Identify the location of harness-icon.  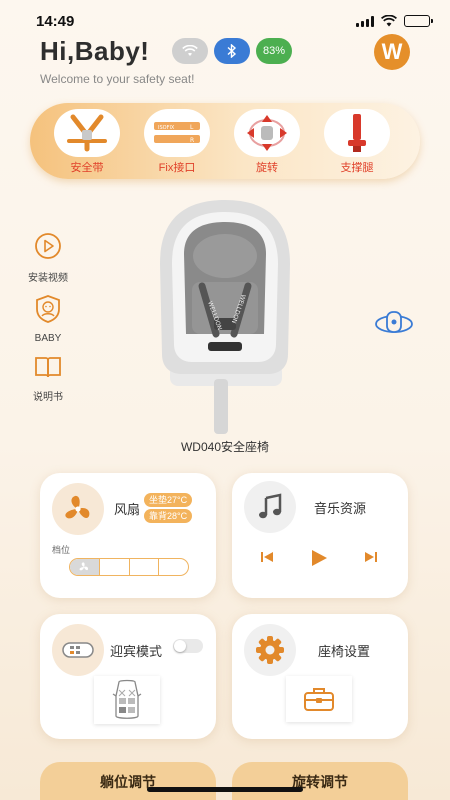
(87, 133).